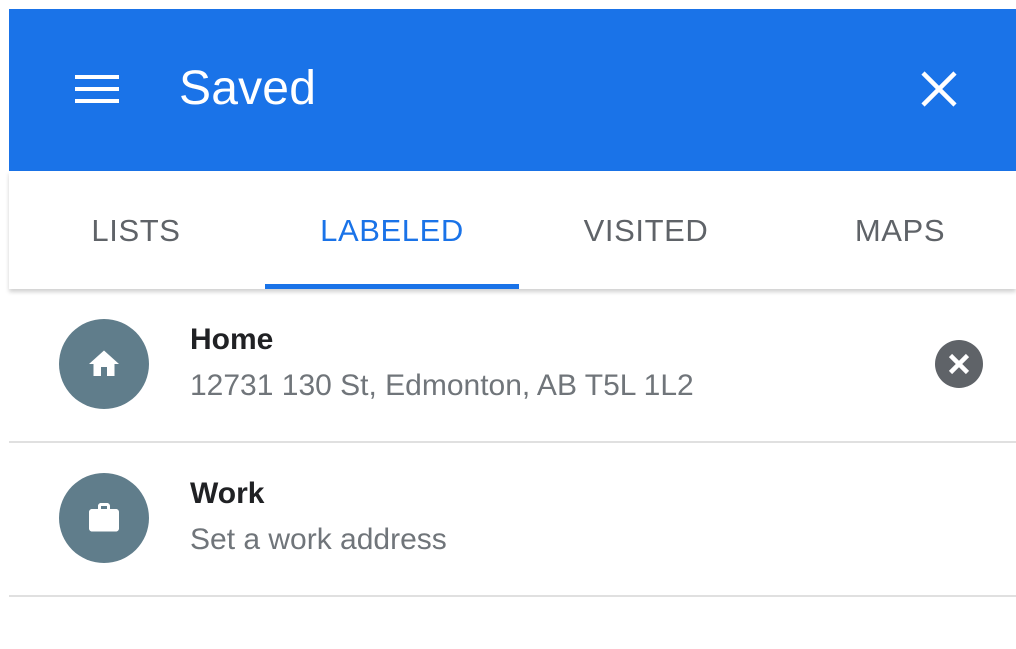 Image resolution: width=1016 pixels, height=649 pixels. Describe the element at coordinates (232, 339) in the screenshot. I see `item-title: Home` at that location.